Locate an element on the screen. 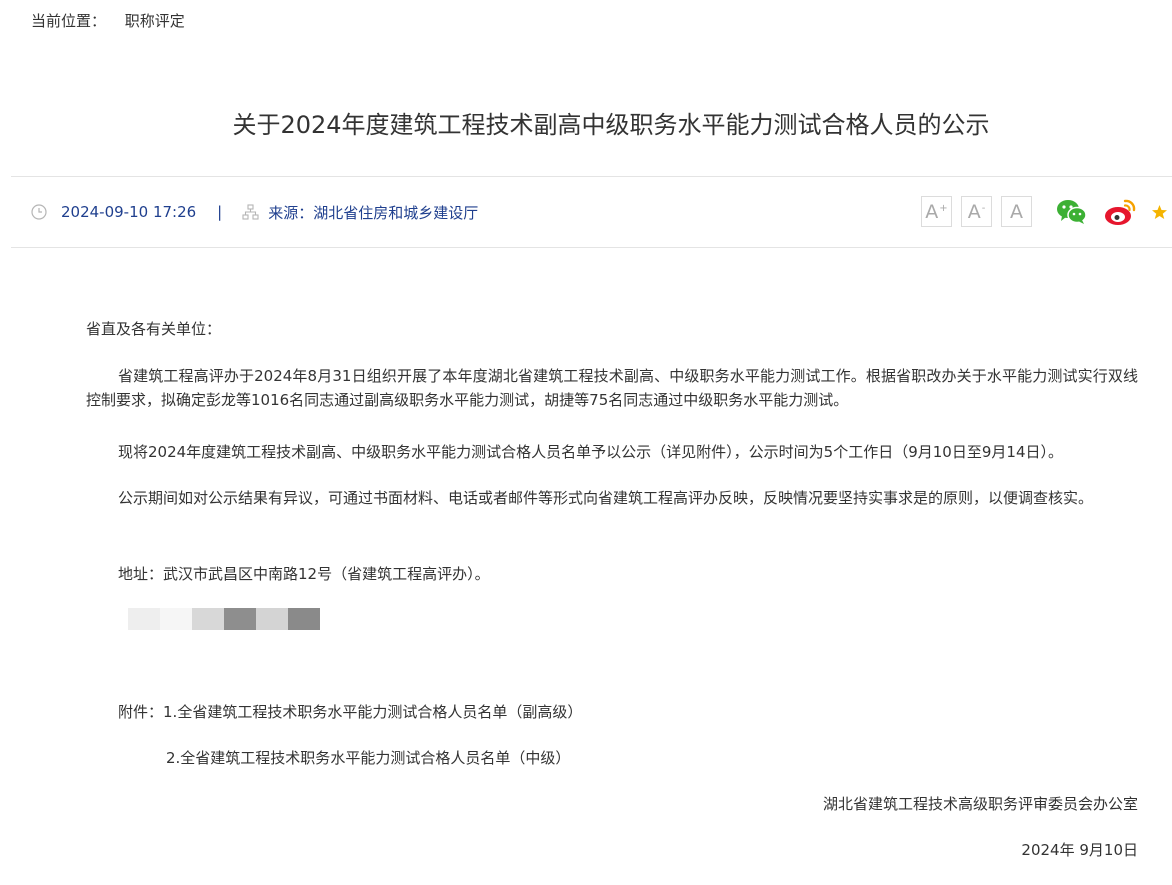 The width and height of the screenshot is (1172, 885). font-reset-button: A is located at coordinates (1016, 211).